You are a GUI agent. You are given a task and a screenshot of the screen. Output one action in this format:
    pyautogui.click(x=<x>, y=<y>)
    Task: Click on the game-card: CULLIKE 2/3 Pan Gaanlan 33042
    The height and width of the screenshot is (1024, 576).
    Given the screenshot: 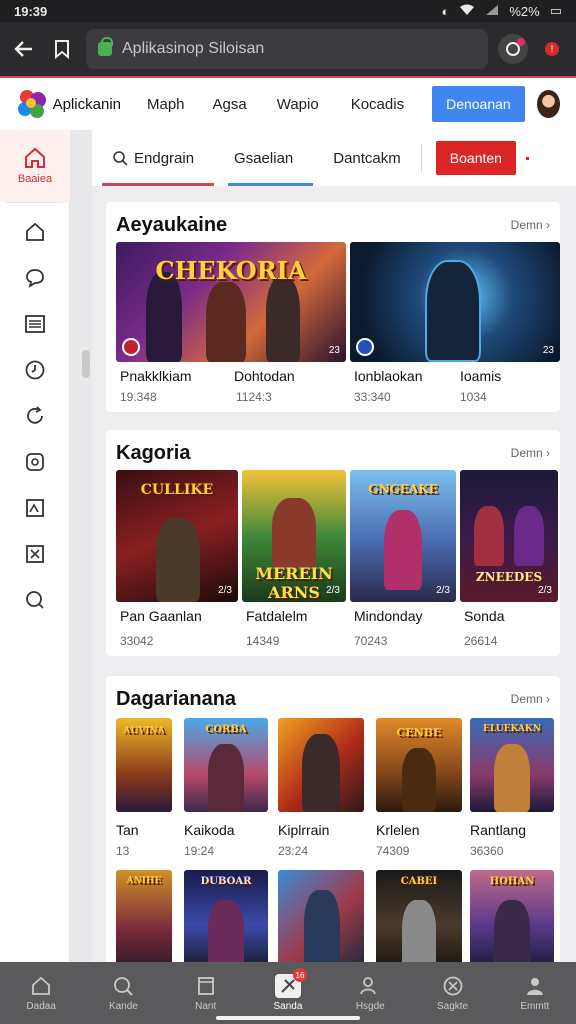 What is the action you would take?
    pyautogui.click(x=177, y=560)
    